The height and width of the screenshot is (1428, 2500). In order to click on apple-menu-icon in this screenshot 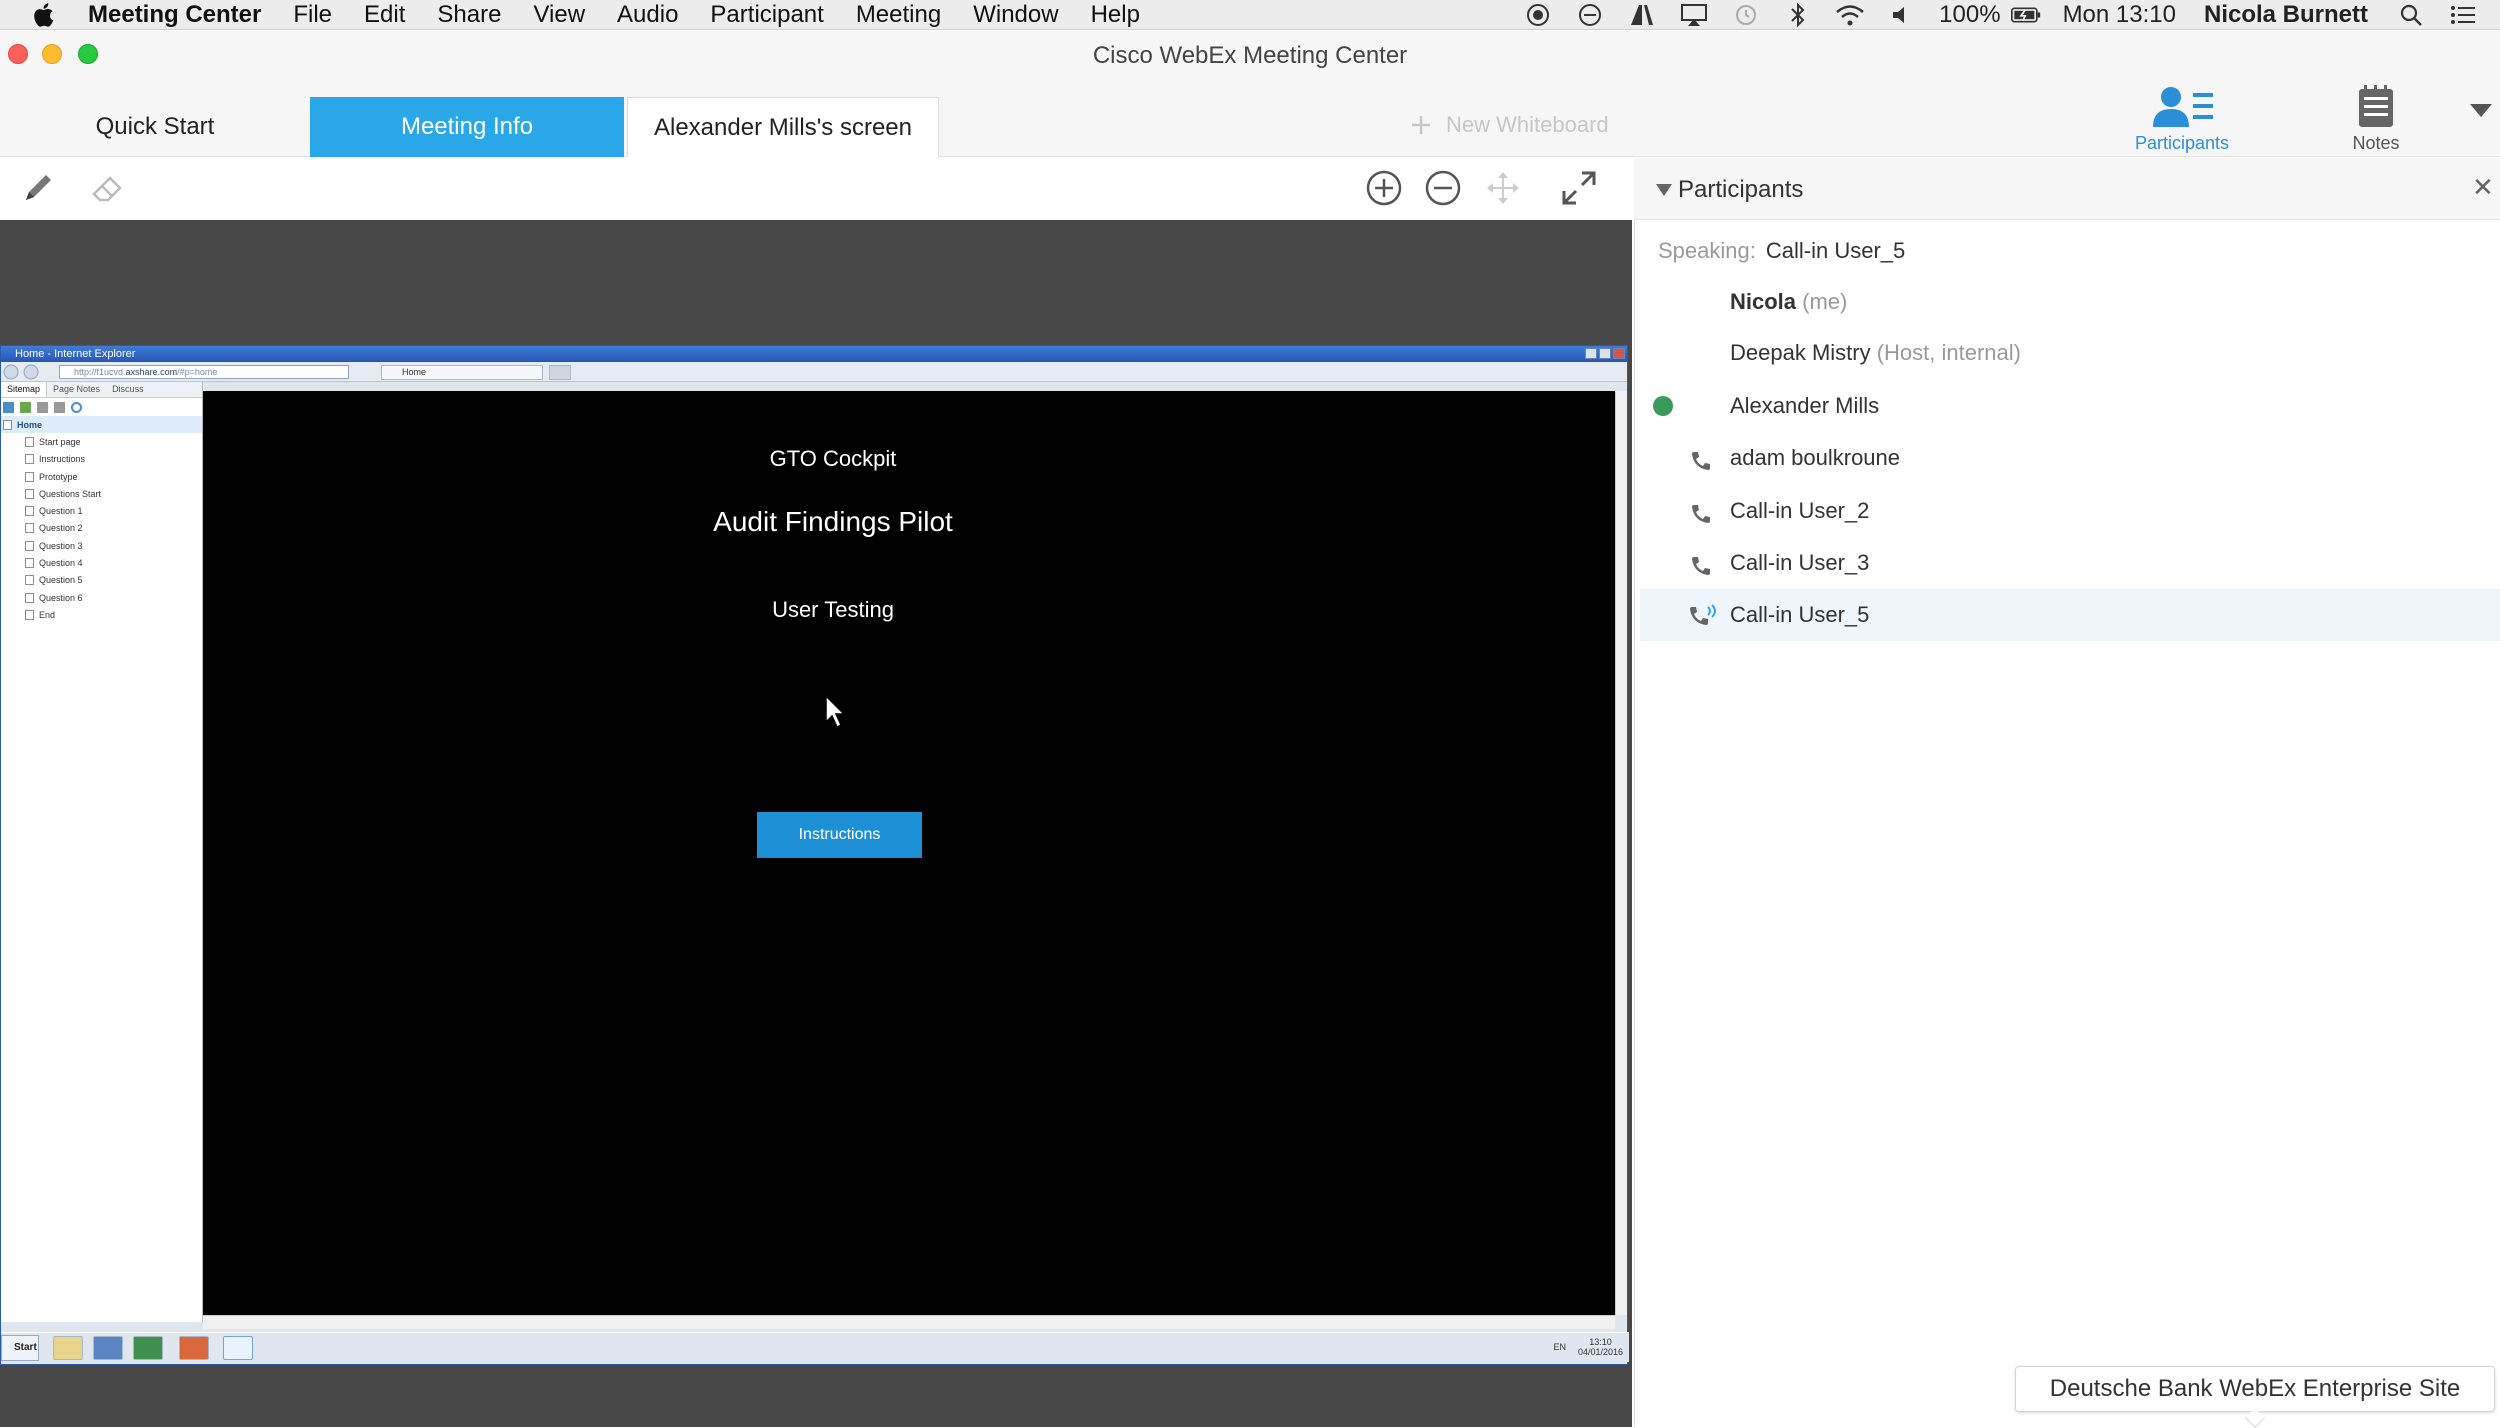, I will do `click(43, 15)`.